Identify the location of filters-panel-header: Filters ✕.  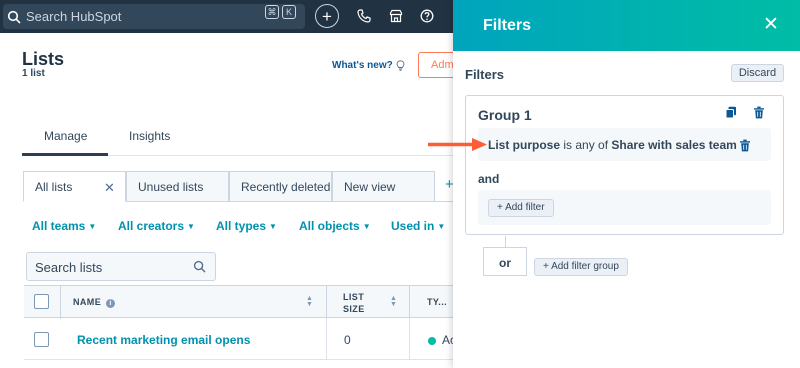
(626, 25).